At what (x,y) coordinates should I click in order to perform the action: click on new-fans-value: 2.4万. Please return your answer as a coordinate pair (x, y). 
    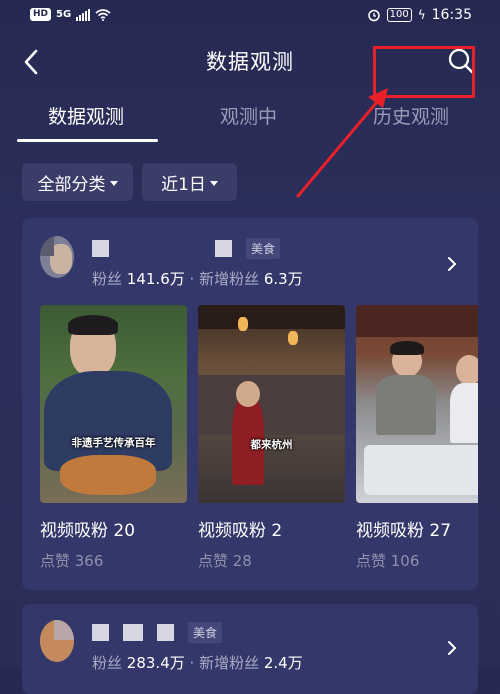
    Looking at the image, I should click on (283, 663).